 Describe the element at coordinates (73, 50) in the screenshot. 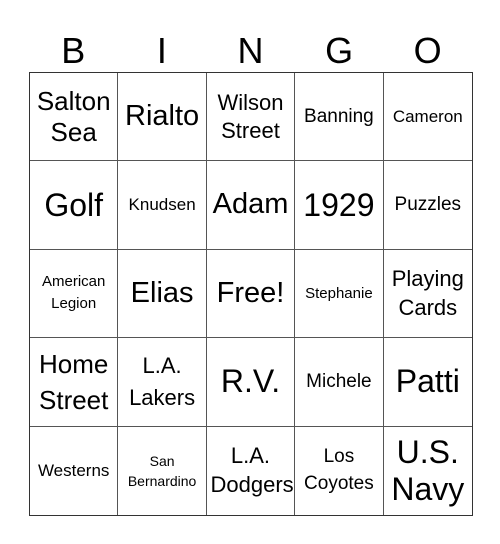

I see `header-letter-b: B` at that location.